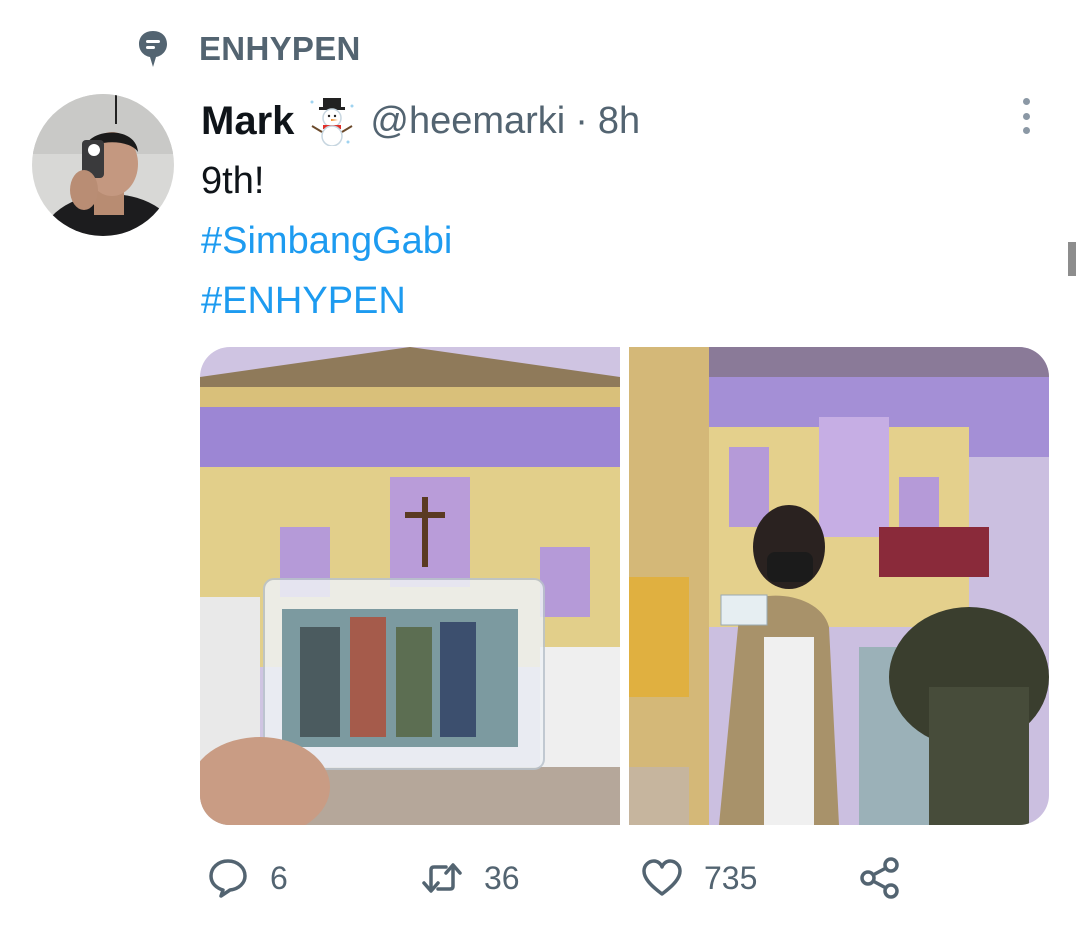 The width and height of the screenshot is (1078, 926). What do you see at coordinates (279, 877) in the screenshot?
I see `reply-count: 6` at bounding box center [279, 877].